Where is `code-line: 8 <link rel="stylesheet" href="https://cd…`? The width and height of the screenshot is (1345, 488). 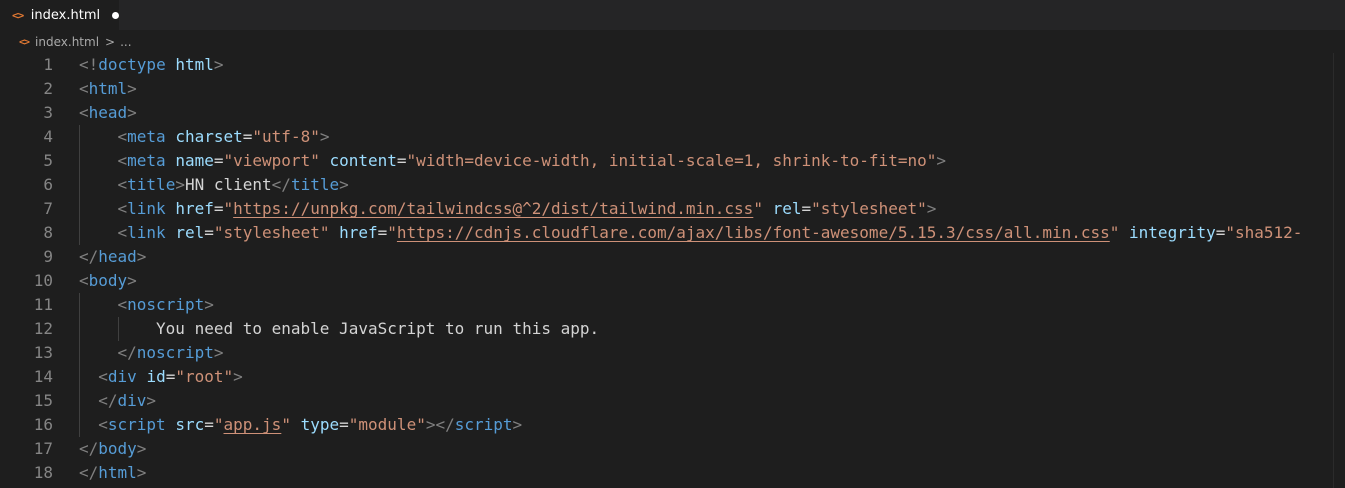 code-line: 8 <link rel="stylesheet" href="https://cd… is located at coordinates (666, 233).